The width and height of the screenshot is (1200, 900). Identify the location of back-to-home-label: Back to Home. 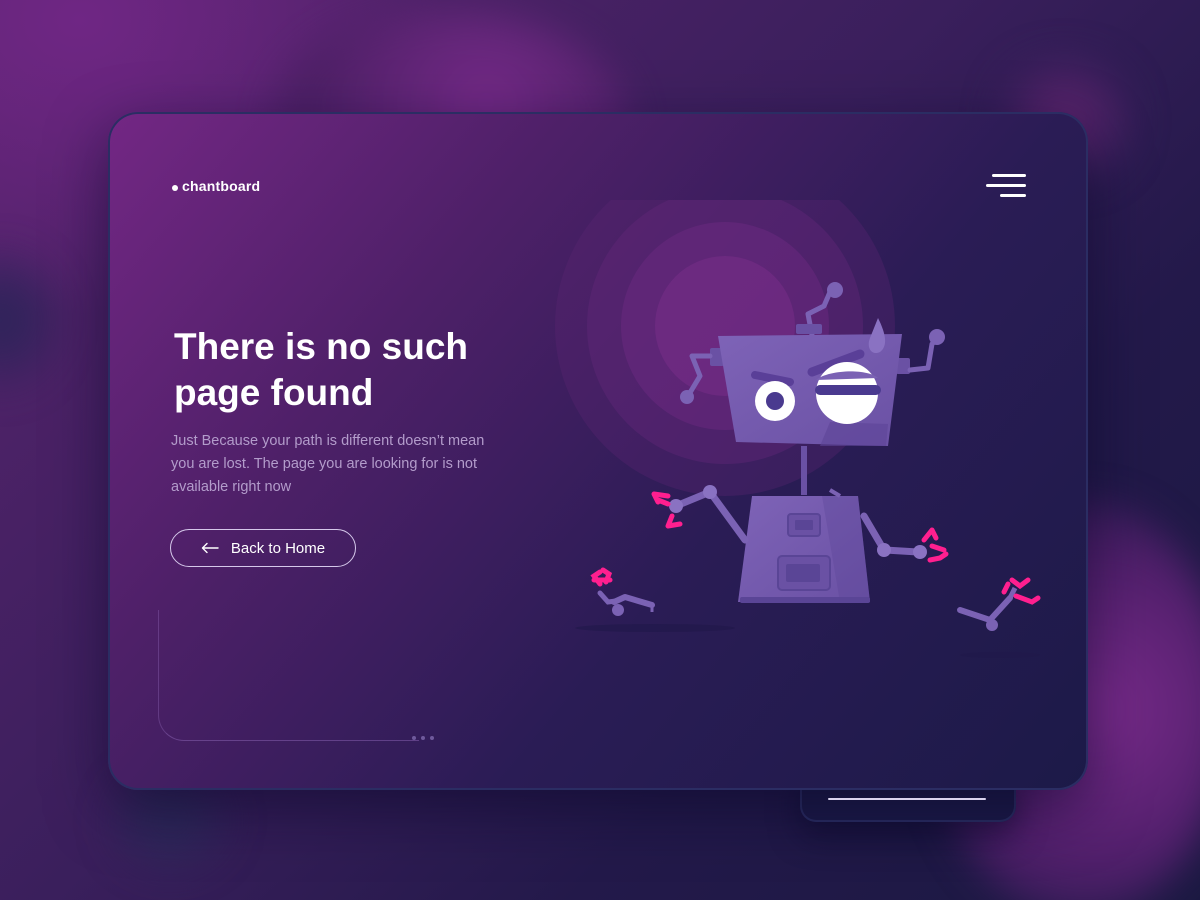
(278, 548).